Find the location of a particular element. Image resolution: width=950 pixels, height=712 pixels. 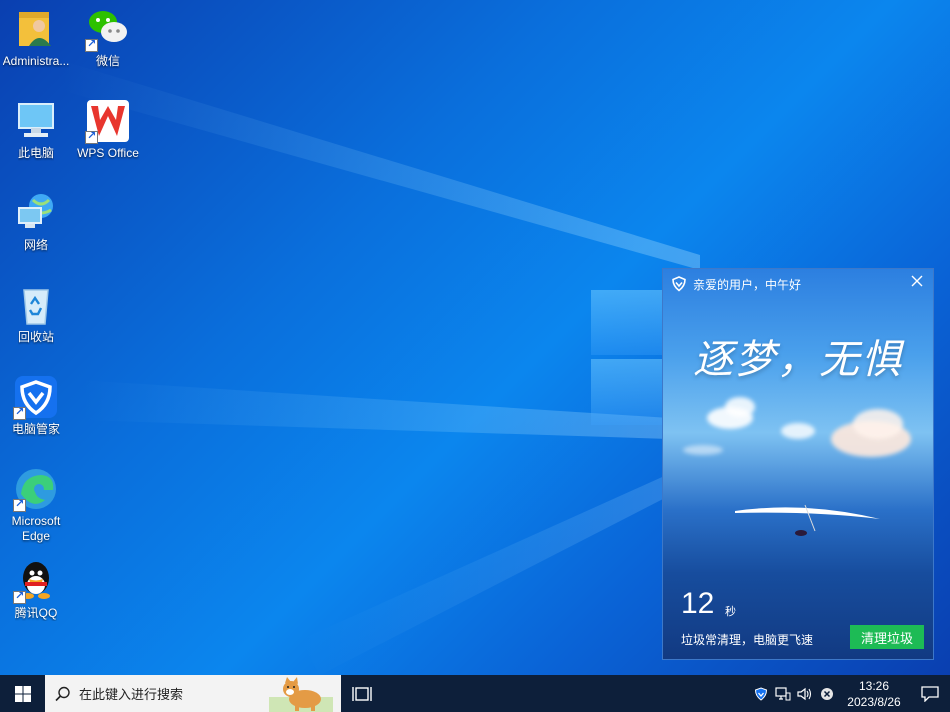

desktop-icon-edge: Microsoft Edge is located at coordinates (36, 507).